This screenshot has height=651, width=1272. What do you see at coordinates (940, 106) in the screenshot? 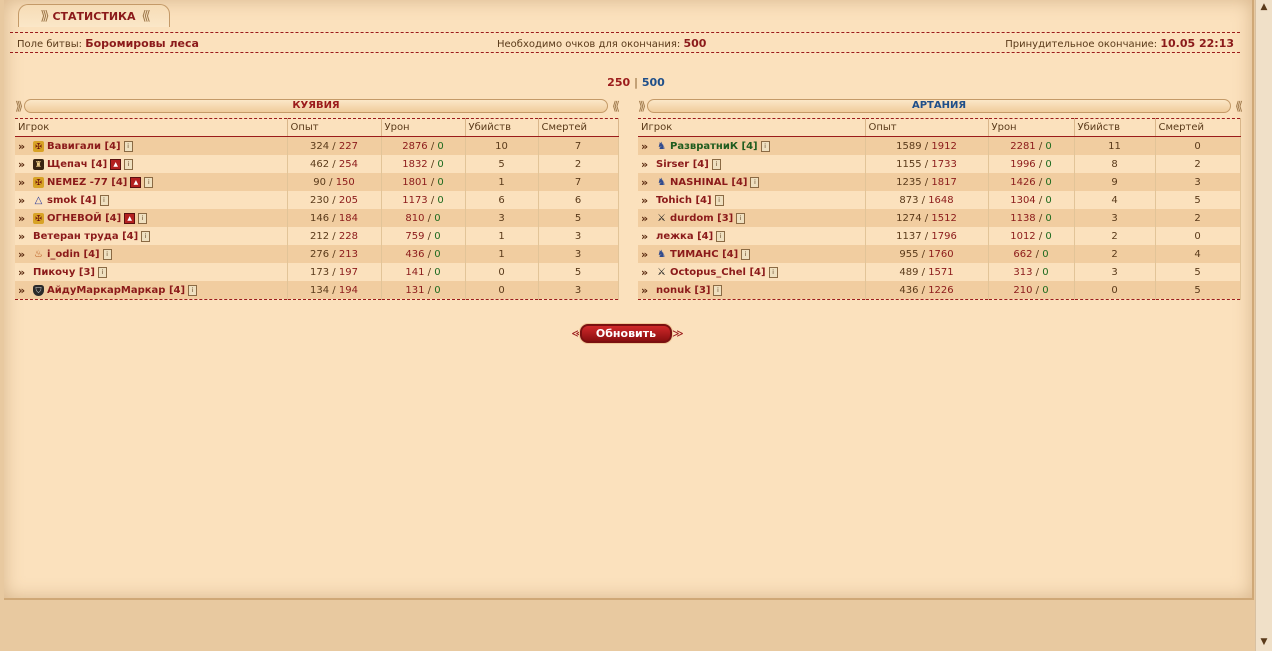
I see `team-header-right: ⟩⟩⟩ АРТАНИЯ ⟨⟨⟨` at bounding box center [940, 106].